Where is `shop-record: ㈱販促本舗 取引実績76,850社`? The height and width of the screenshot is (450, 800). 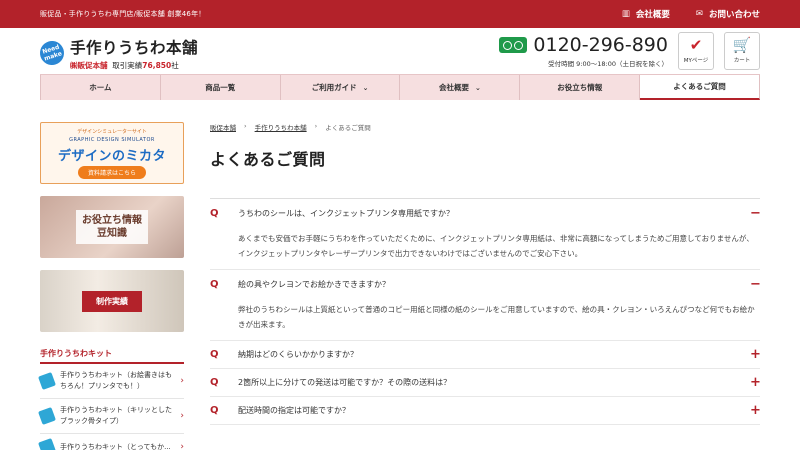 shop-record: ㈱販促本舗 取引実績76,850社 is located at coordinates (124, 65).